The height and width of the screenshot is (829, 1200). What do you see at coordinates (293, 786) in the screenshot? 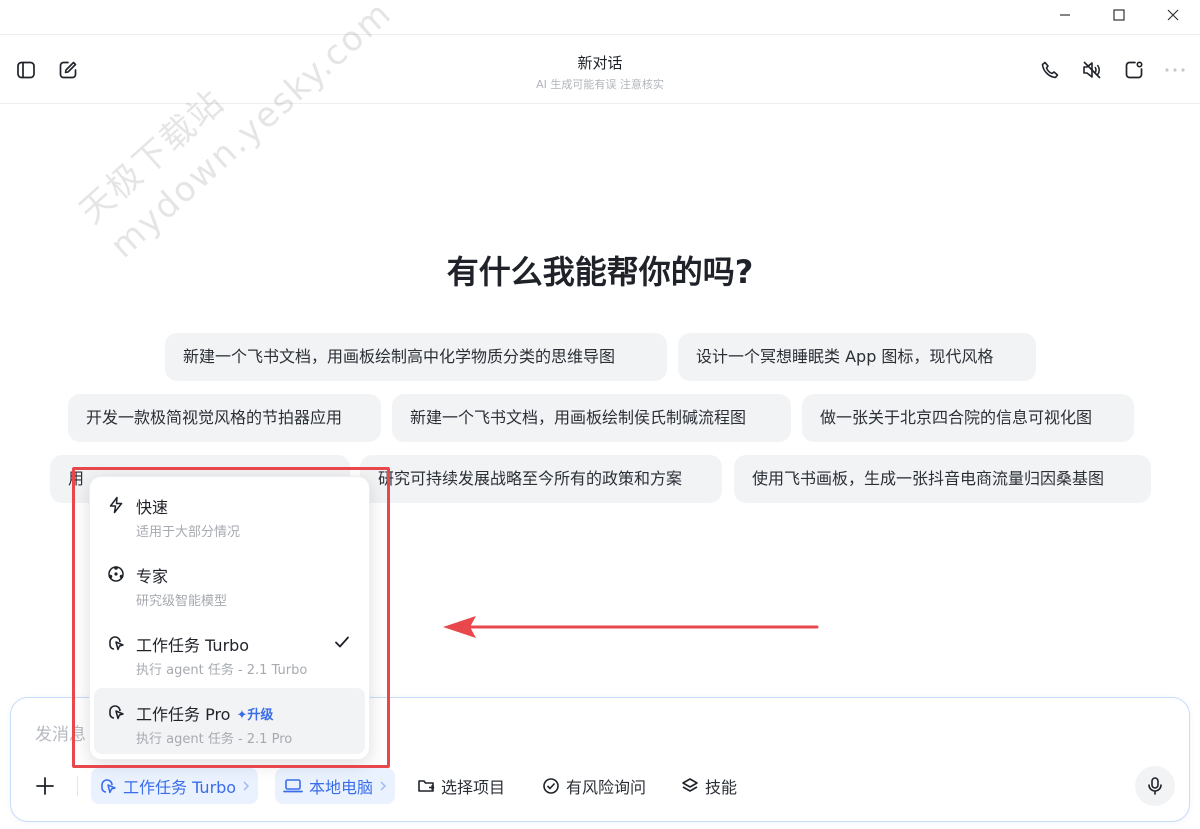
I see `laptop-icon` at bounding box center [293, 786].